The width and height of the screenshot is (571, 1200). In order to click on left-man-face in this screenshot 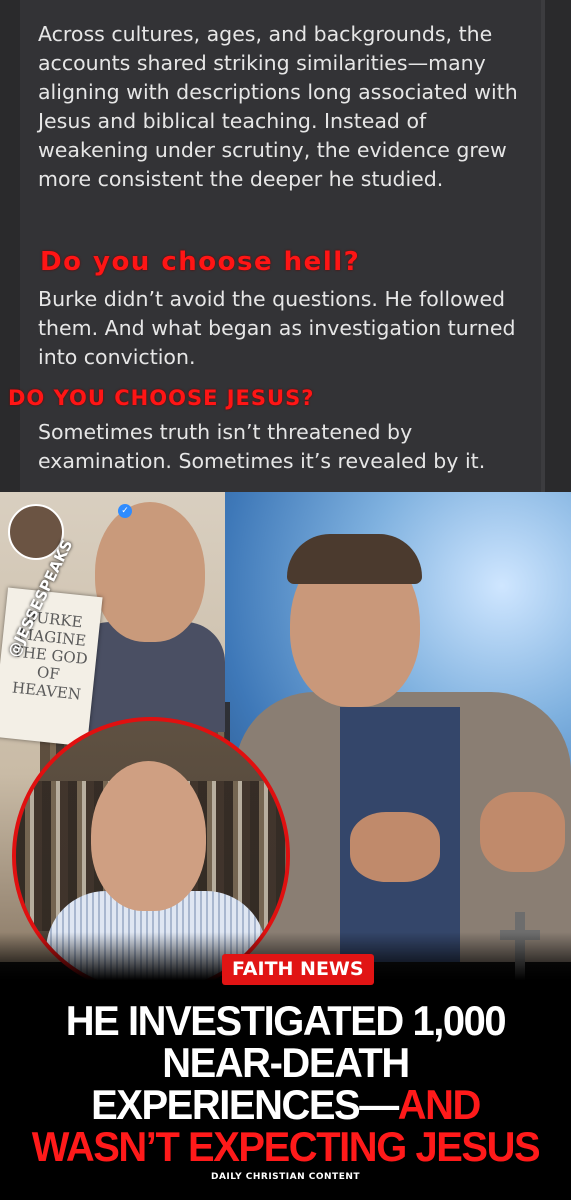, I will do `click(150, 572)`.